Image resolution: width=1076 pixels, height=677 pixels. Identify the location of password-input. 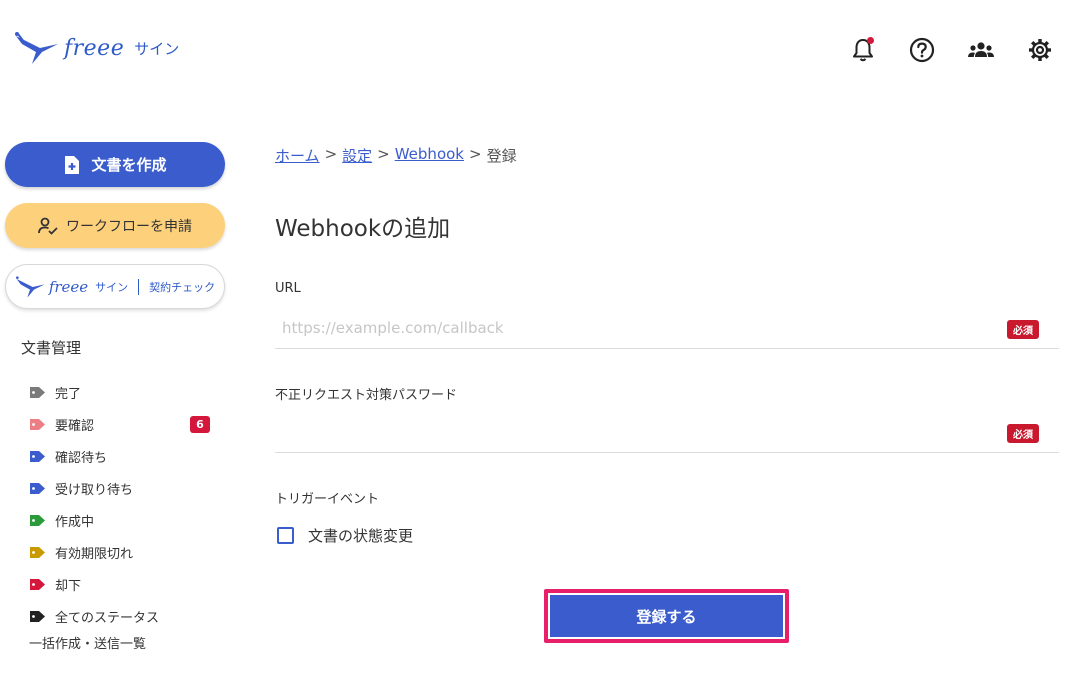
(625, 432).